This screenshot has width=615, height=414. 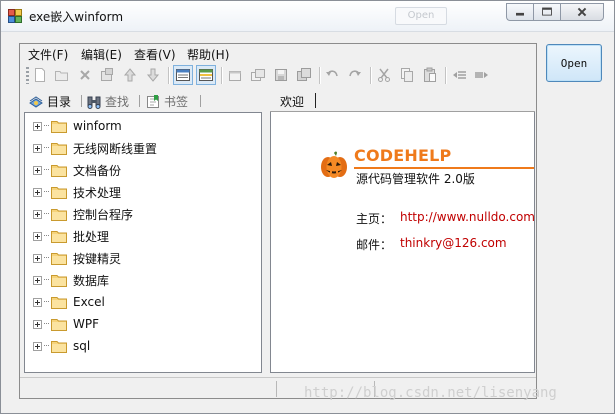 What do you see at coordinates (374, 245) in the screenshot?
I see `email-label: 邮件：` at bounding box center [374, 245].